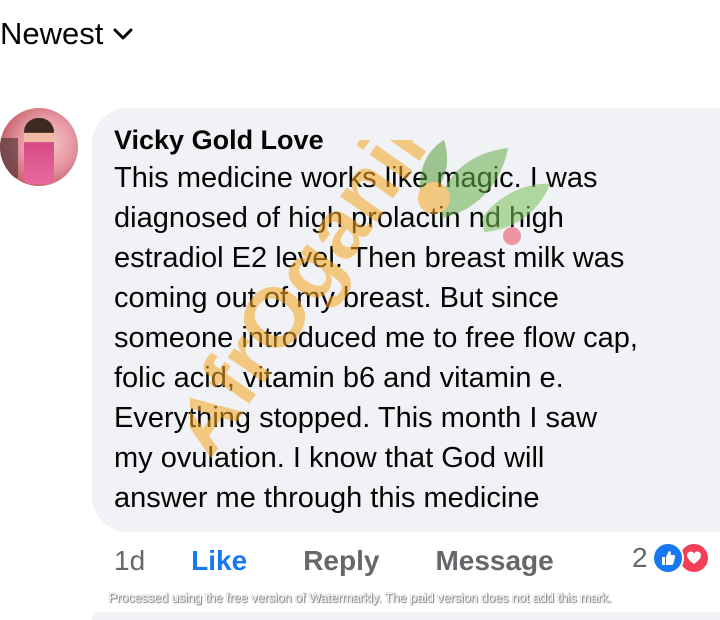 The width and height of the screenshot is (720, 620). Describe the element at coordinates (667, 558) in the screenshot. I see `like-reaction-icon` at that location.